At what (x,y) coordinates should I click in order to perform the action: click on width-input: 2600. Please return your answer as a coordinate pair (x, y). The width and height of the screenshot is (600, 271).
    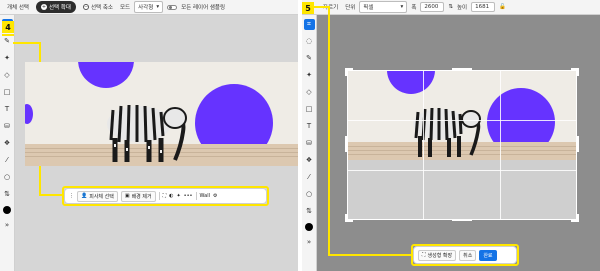
    Looking at the image, I should click on (432, 7).